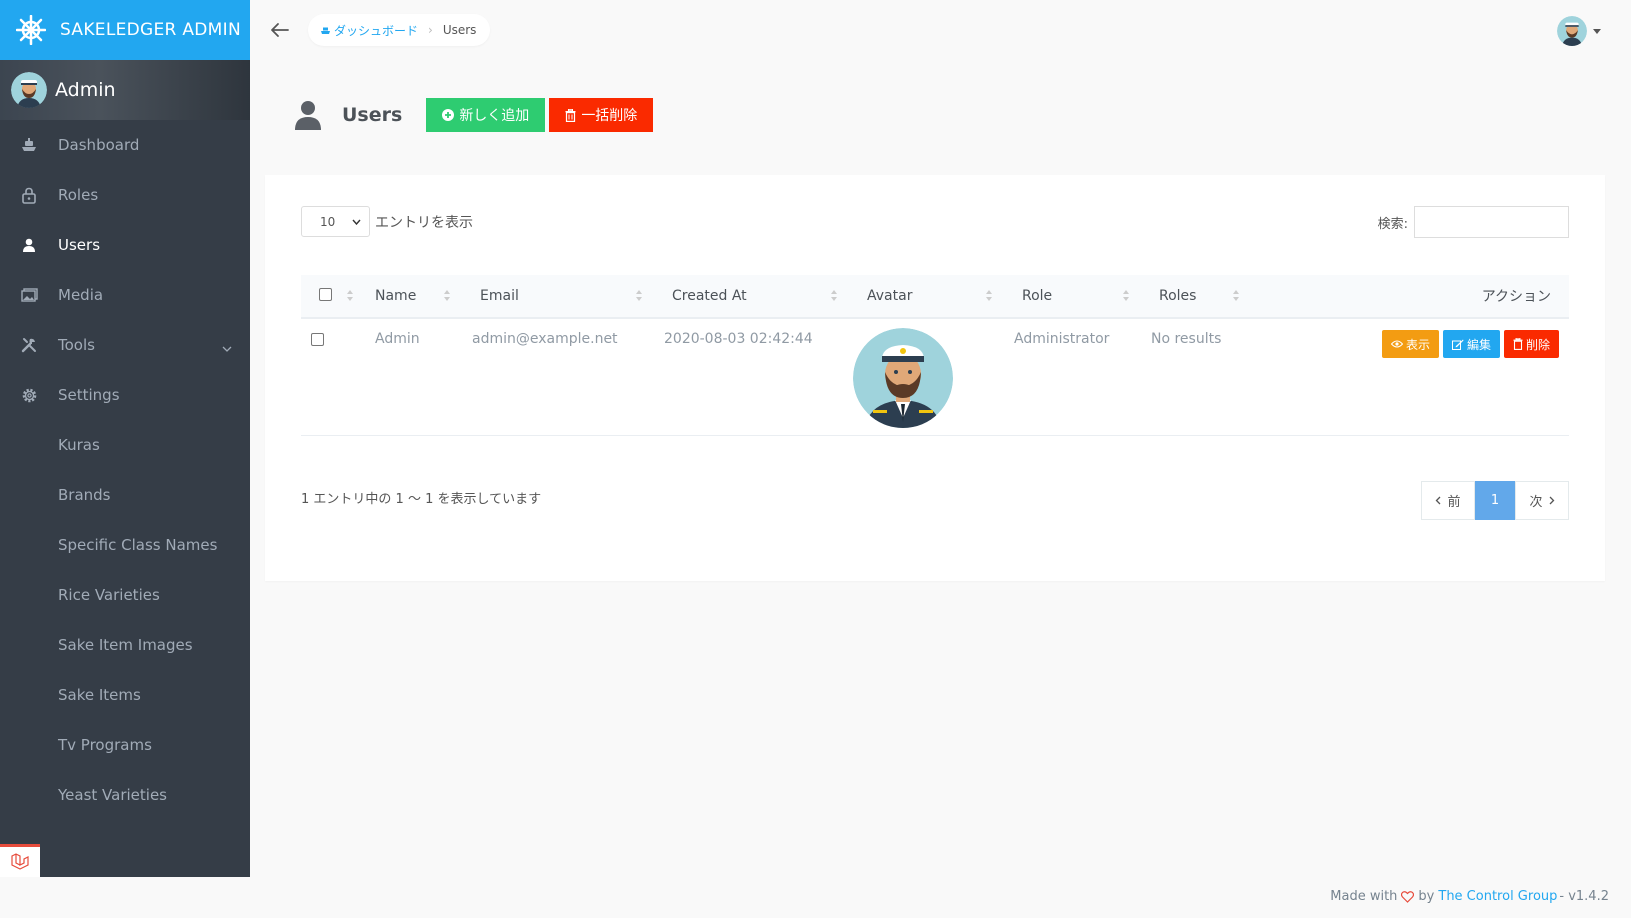  I want to click on sidebar-item-users: Users, so click(125, 245).